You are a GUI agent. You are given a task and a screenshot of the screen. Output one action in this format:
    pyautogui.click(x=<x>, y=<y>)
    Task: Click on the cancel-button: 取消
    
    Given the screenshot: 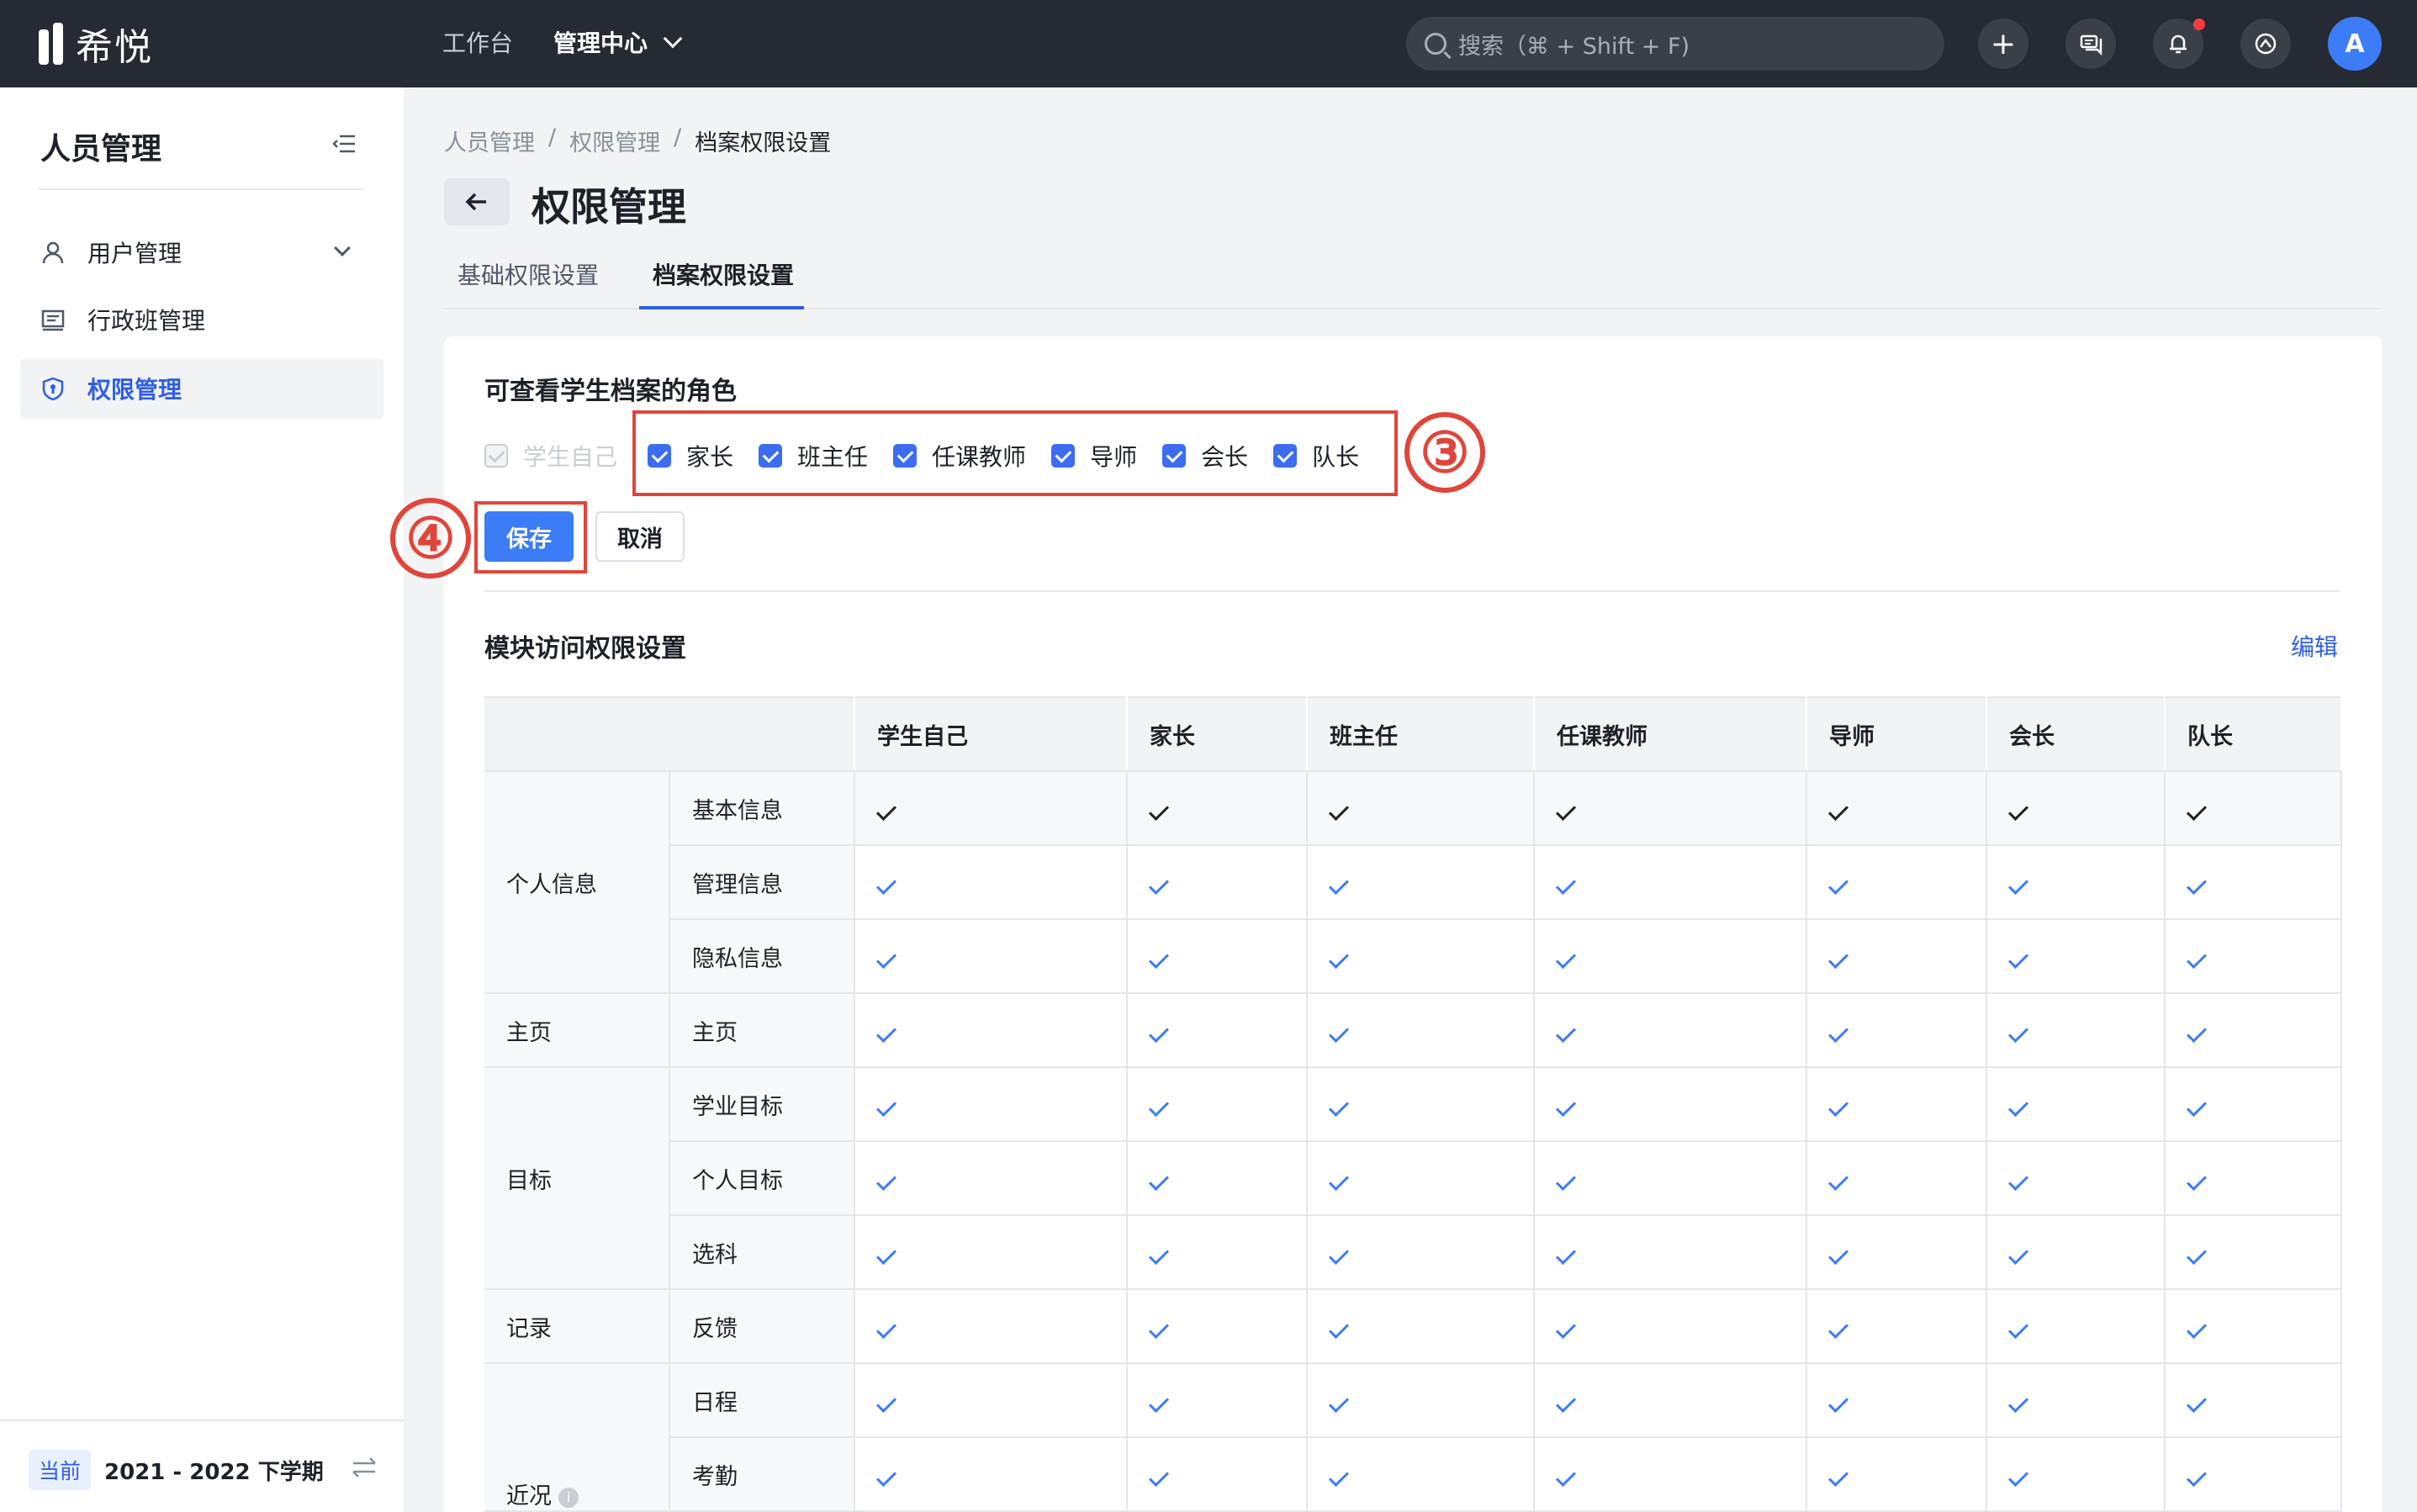 What is the action you would take?
    pyautogui.click(x=640, y=536)
    